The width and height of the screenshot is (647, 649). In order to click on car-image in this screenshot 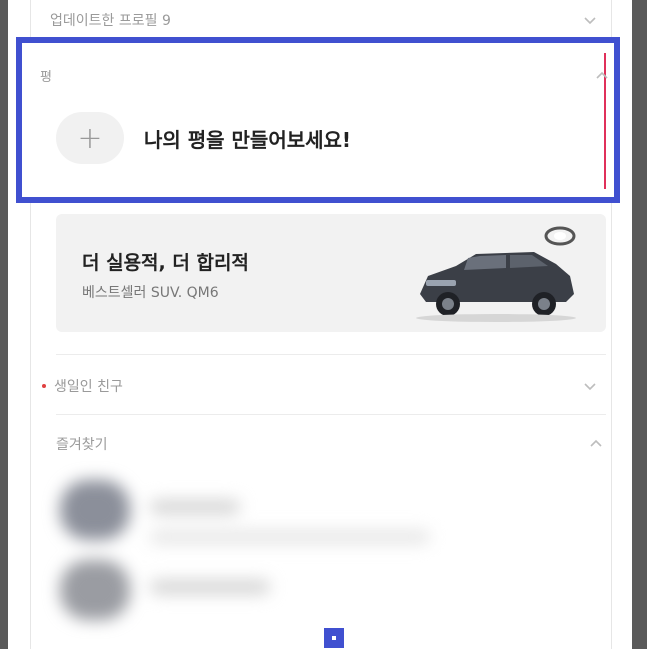, I will do `click(496, 287)`.